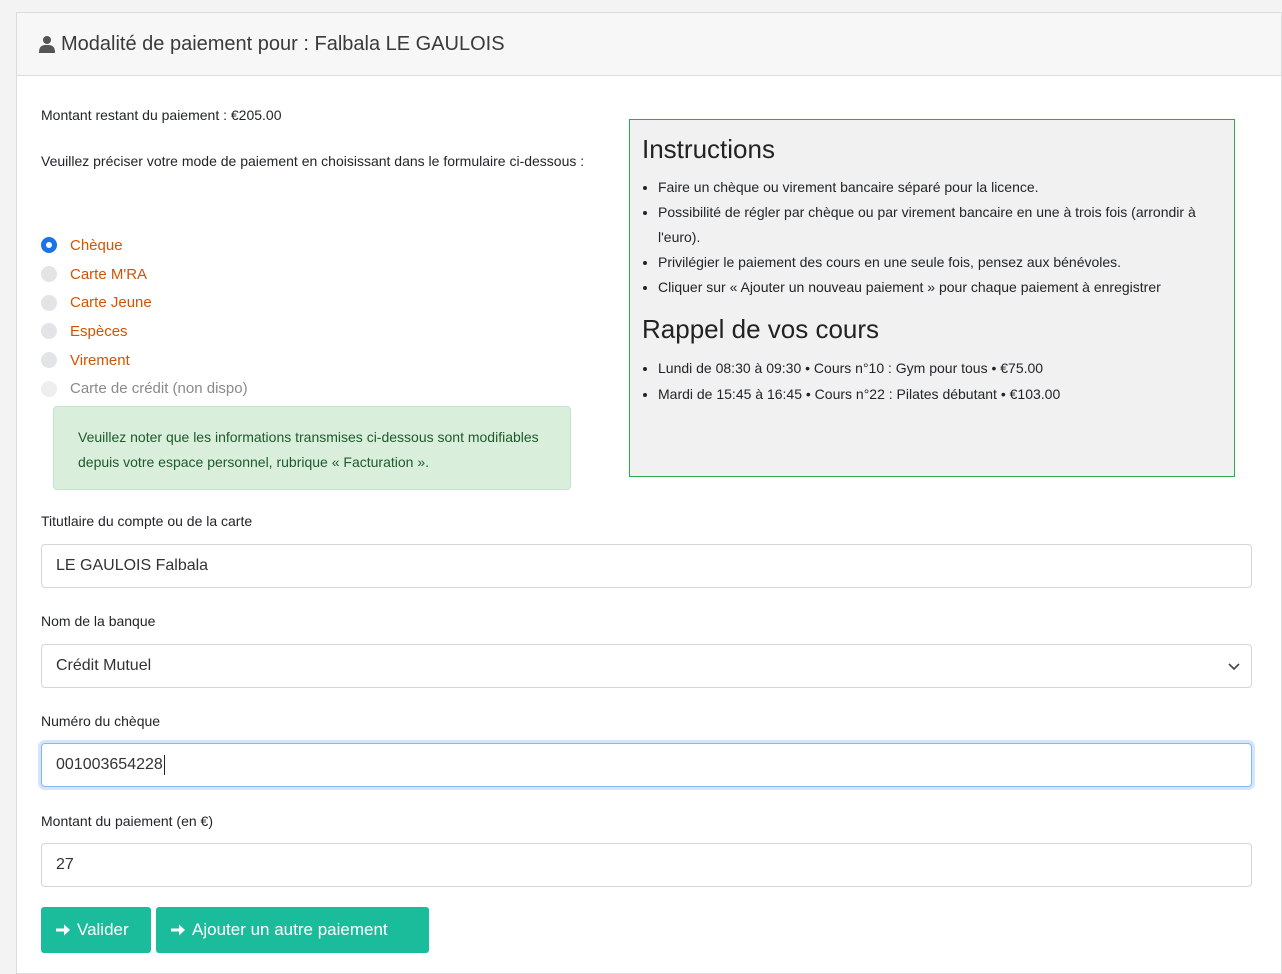 The height and width of the screenshot is (974, 1282). I want to click on cheque-value: 001003654228, so click(109, 764).